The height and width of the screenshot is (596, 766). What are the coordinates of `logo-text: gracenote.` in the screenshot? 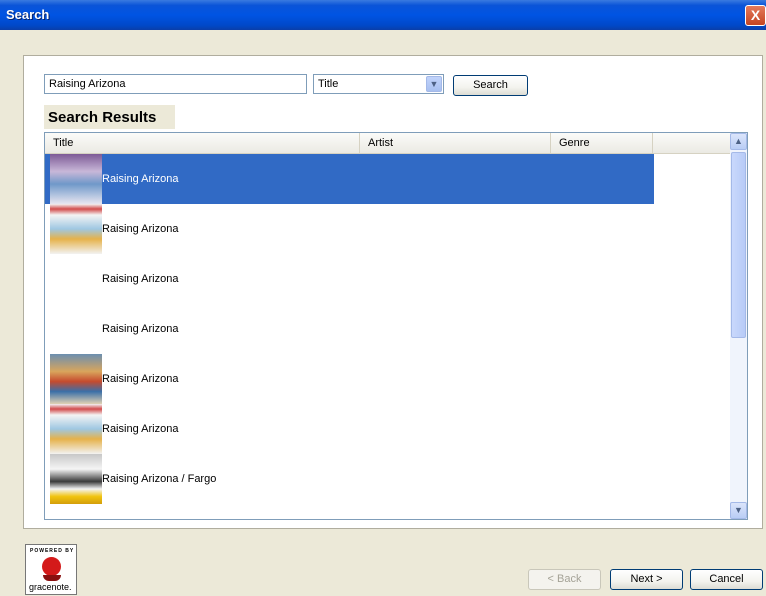 It's located at (50, 587).